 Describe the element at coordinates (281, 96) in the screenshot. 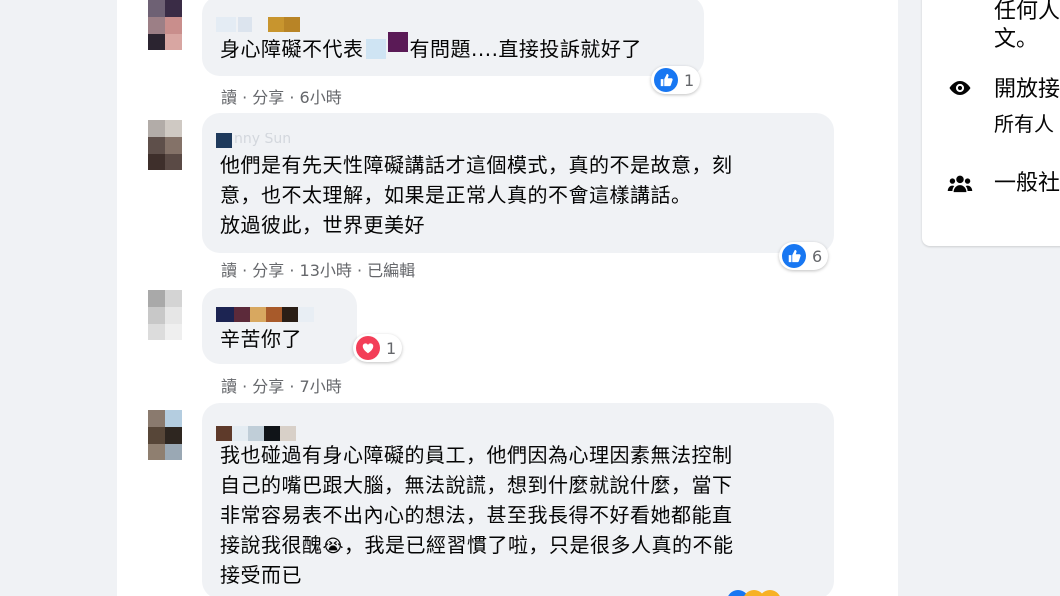

I see `comment-actions: 讀 · 分享 · 6小時` at that location.